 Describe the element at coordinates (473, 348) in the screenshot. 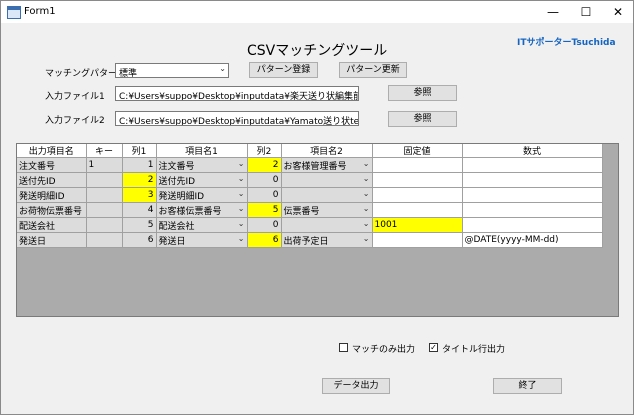

I see `title-row-label: タイトル行出力` at that location.